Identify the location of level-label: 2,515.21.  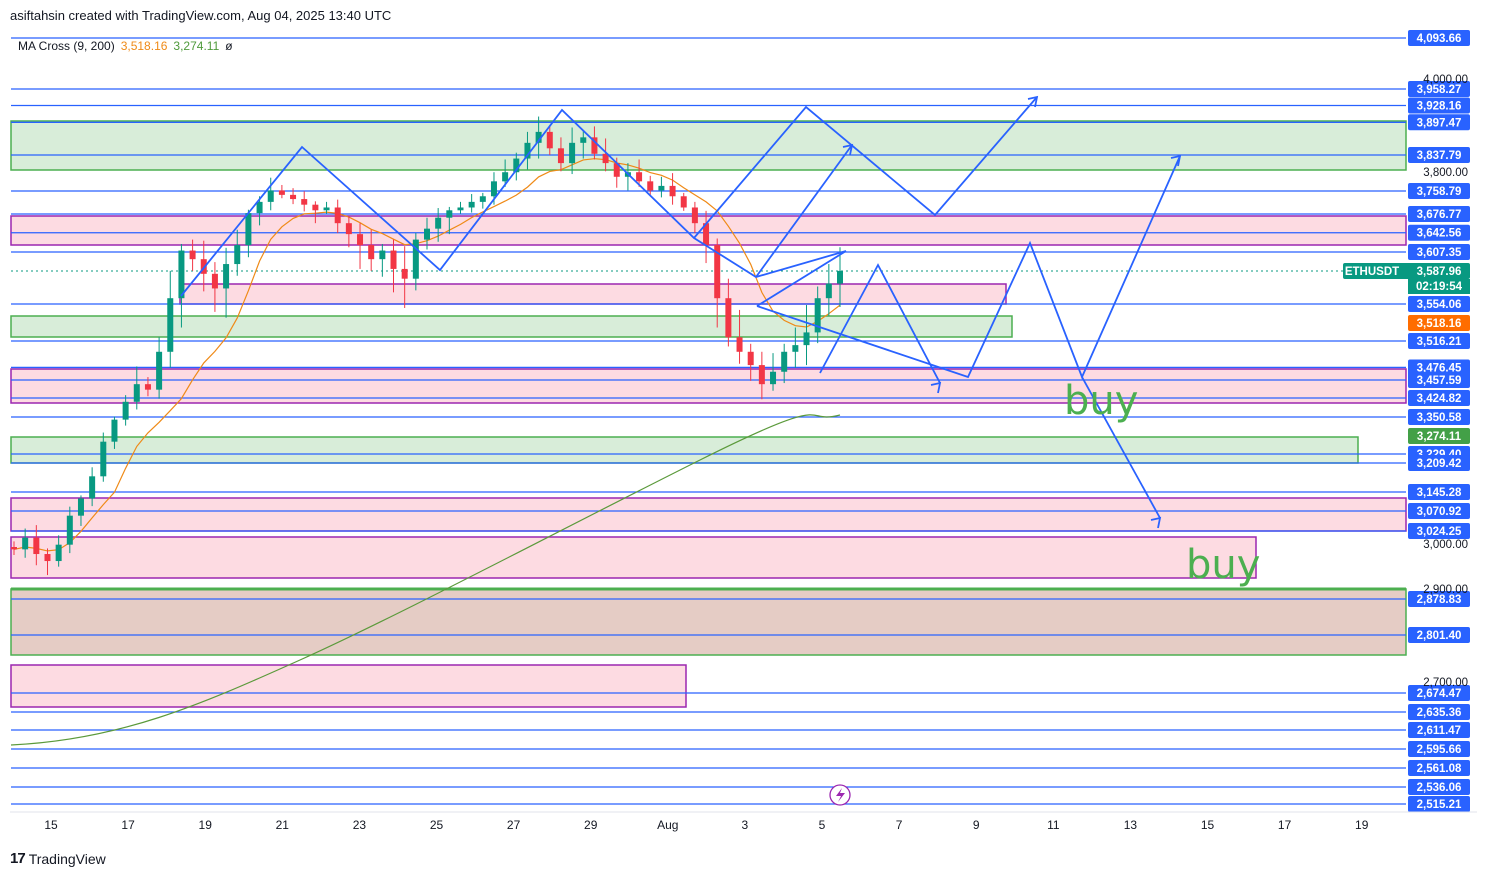
(1439, 805).